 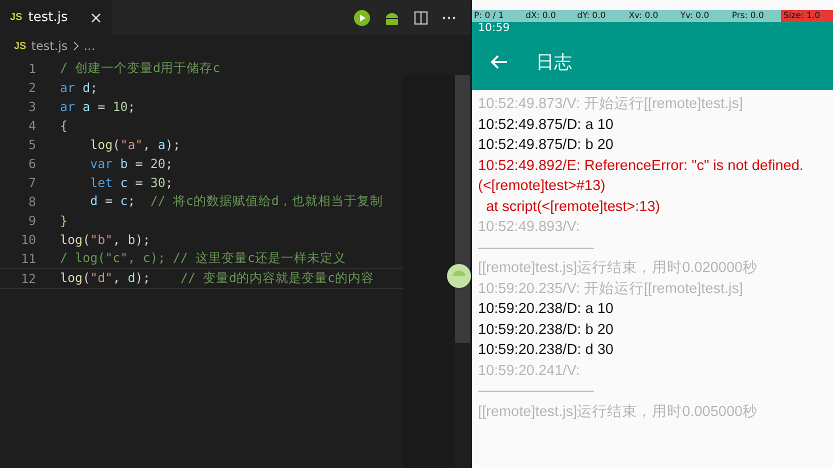 What do you see at coordinates (546, 350) in the screenshot?
I see `log-line: 10:59:20.238/D: d 30` at bounding box center [546, 350].